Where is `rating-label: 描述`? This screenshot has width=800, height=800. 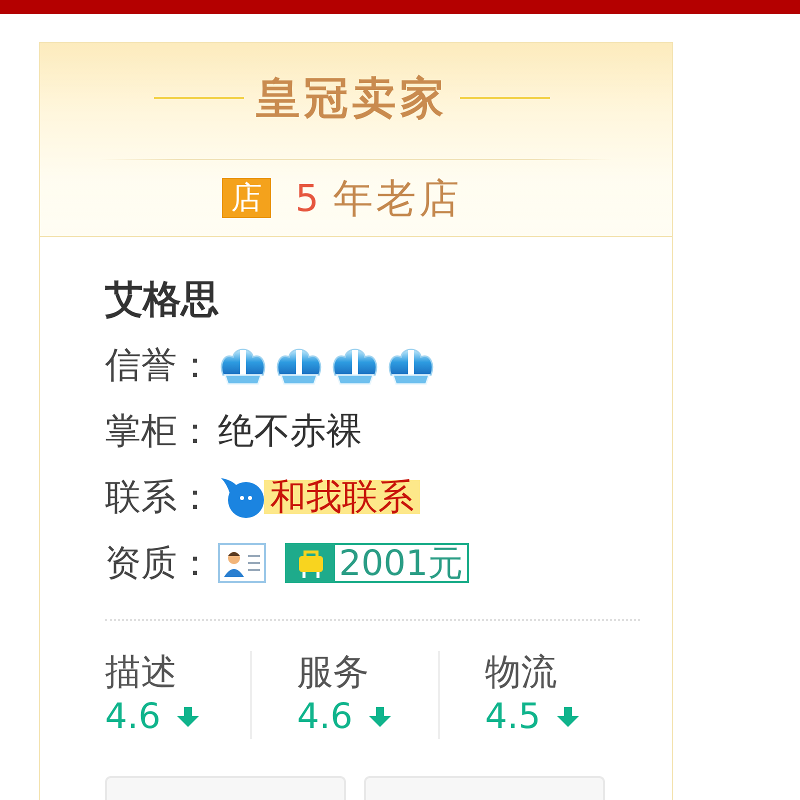
rating-label: 描述 is located at coordinates (141, 672).